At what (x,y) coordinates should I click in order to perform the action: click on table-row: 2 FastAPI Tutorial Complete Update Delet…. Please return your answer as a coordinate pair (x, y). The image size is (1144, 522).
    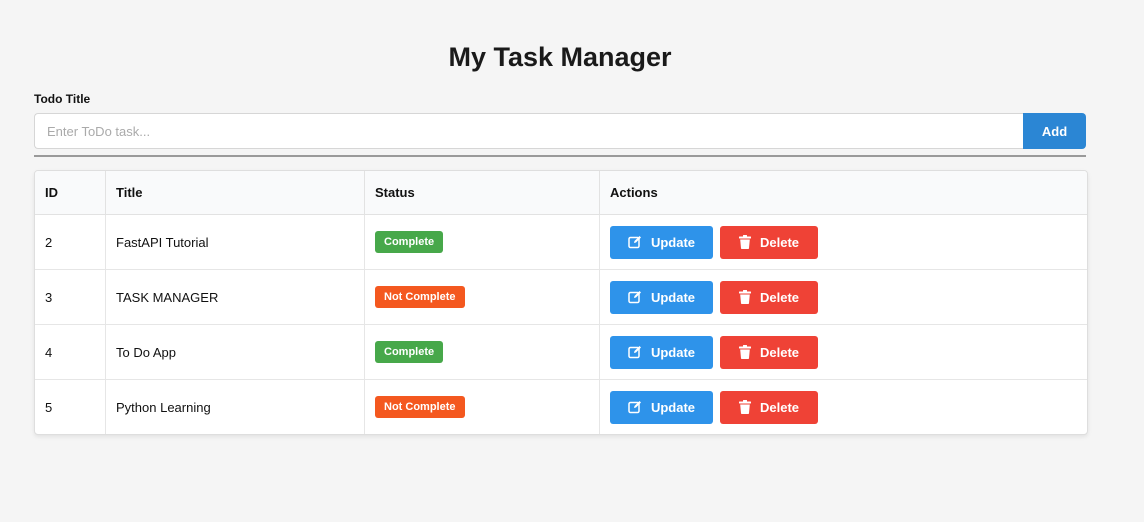
    Looking at the image, I should click on (561, 242).